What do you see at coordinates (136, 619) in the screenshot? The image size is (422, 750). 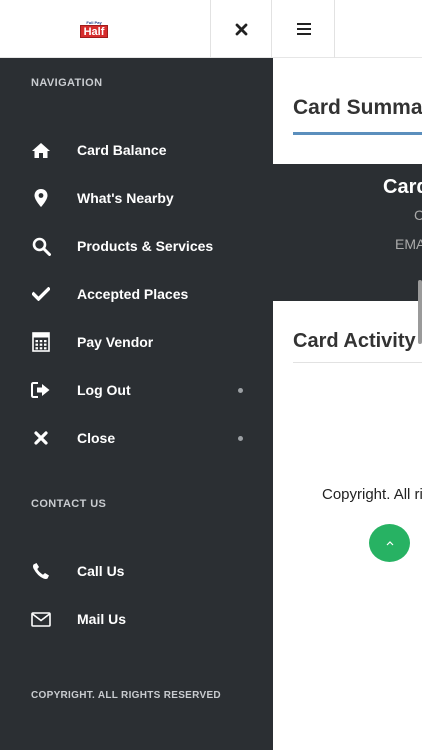 I see `nav-item-mail-us: Mail Us` at bounding box center [136, 619].